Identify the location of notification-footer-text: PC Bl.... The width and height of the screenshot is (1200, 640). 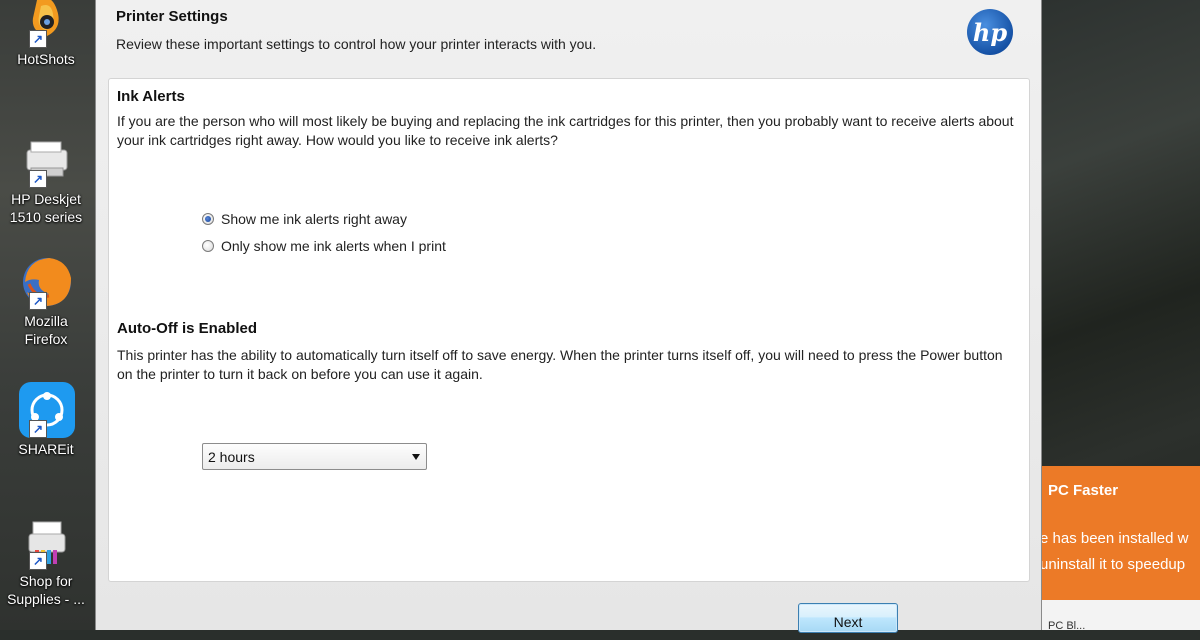
(1067, 625).